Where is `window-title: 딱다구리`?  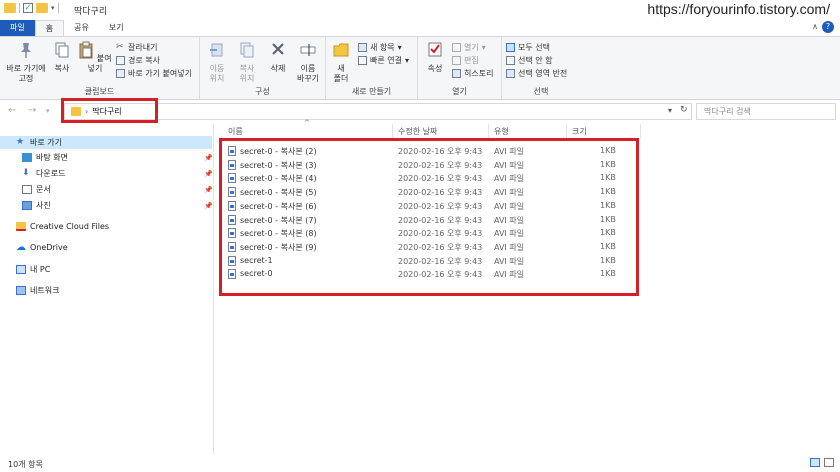
window-title: 딱다구리 is located at coordinates (91, 12).